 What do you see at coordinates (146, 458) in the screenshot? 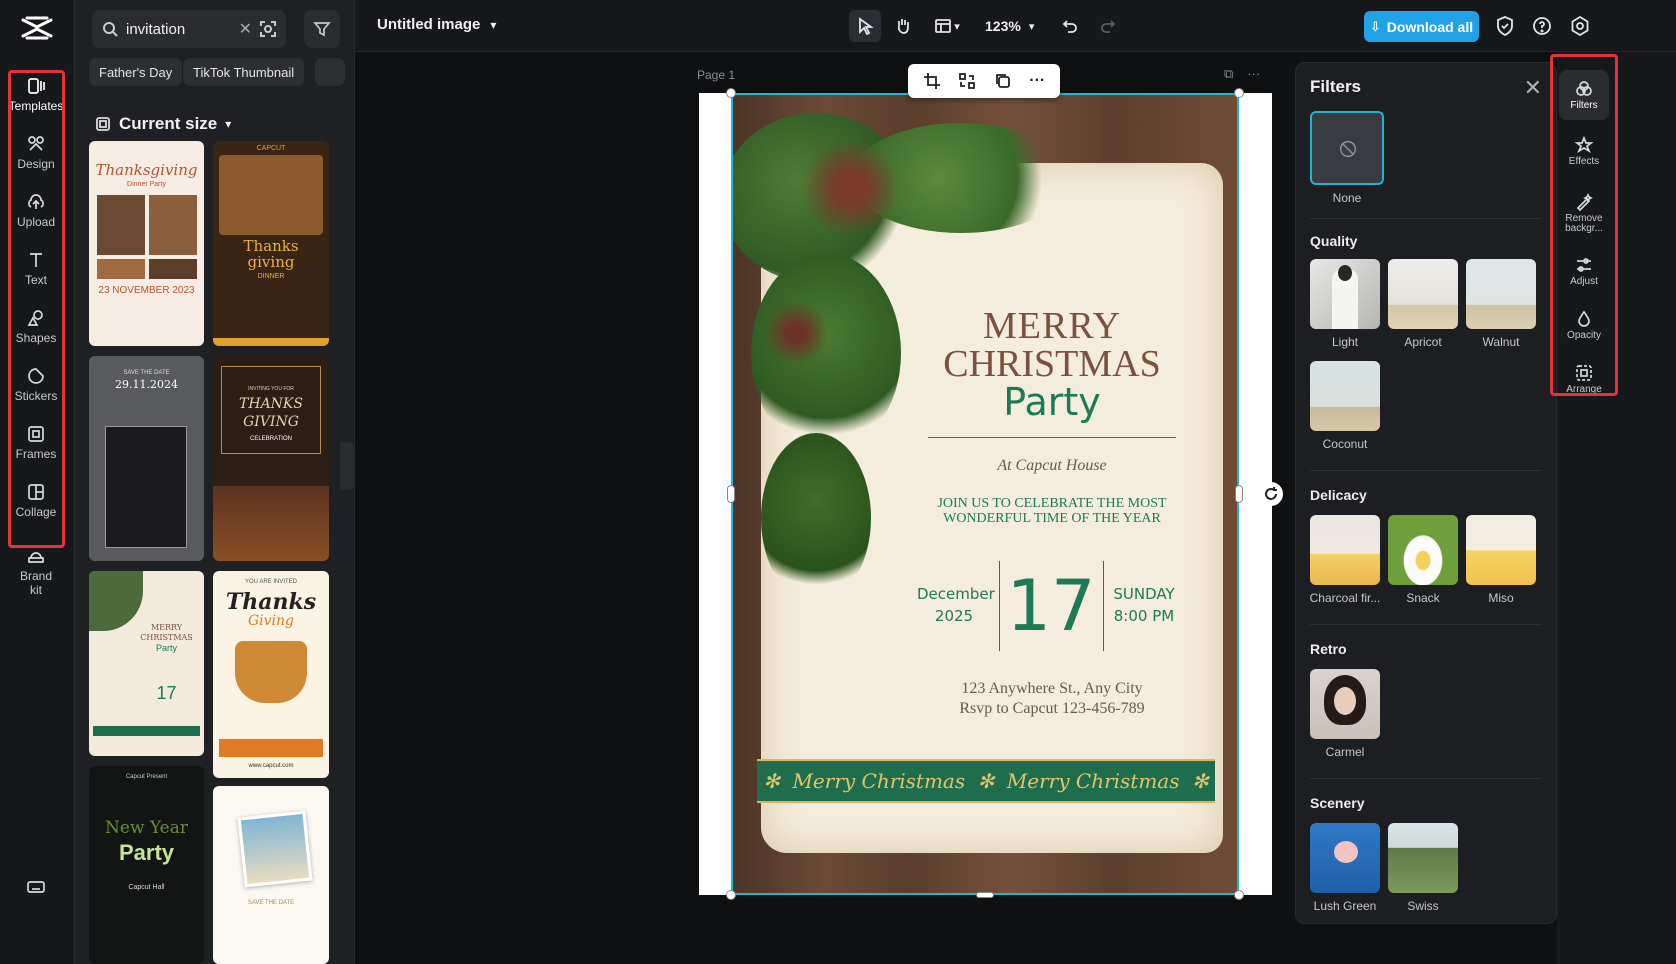
I see `template-save-the-date-couple: SAVE THE DATE 29.11.2024` at bounding box center [146, 458].